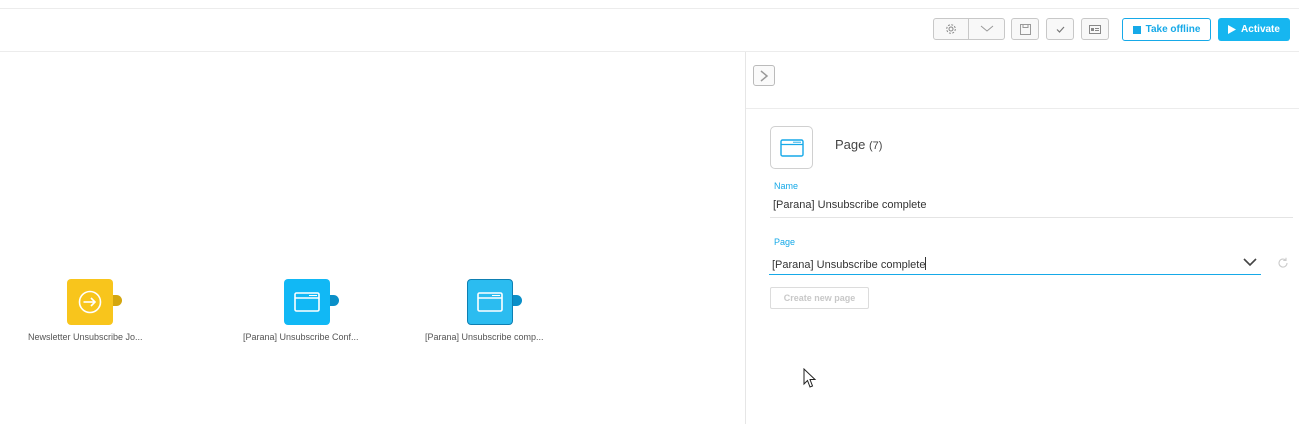 The width and height of the screenshot is (1299, 424). Describe the element at coordinates (876, 146) in the screenshot. I see `panel-title-count: (7)` at that location.